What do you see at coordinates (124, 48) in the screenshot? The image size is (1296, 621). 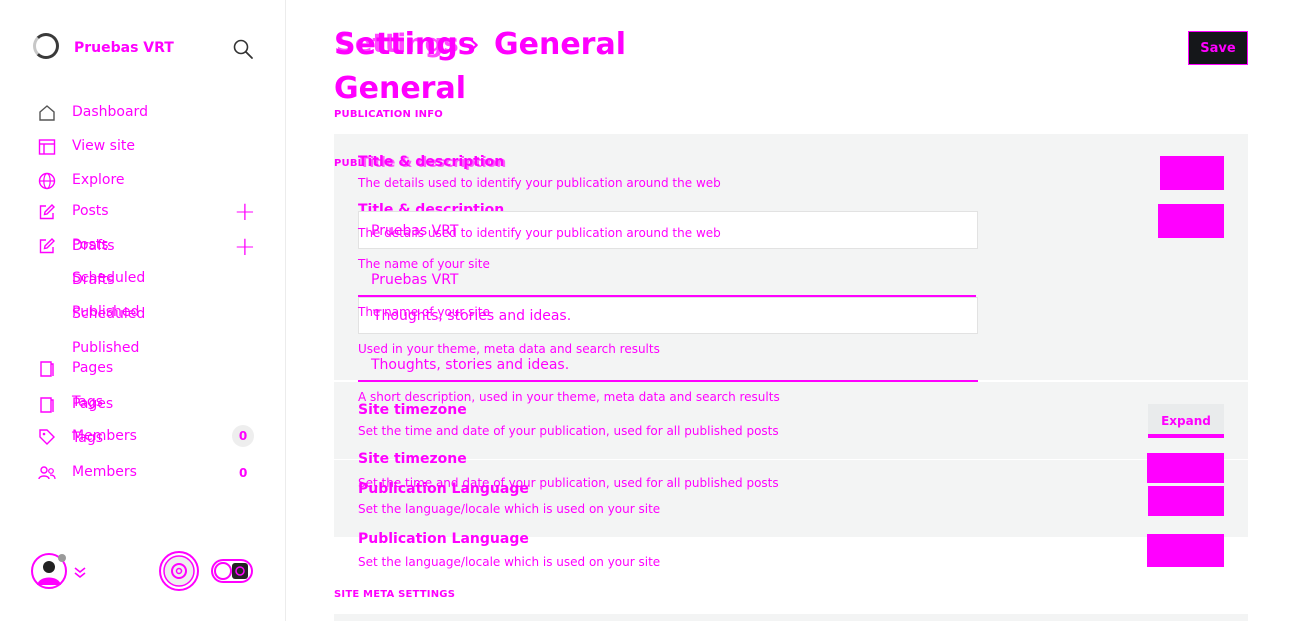 I see `brand-name: Pruebas VRT` at bounding box center [124, 48].